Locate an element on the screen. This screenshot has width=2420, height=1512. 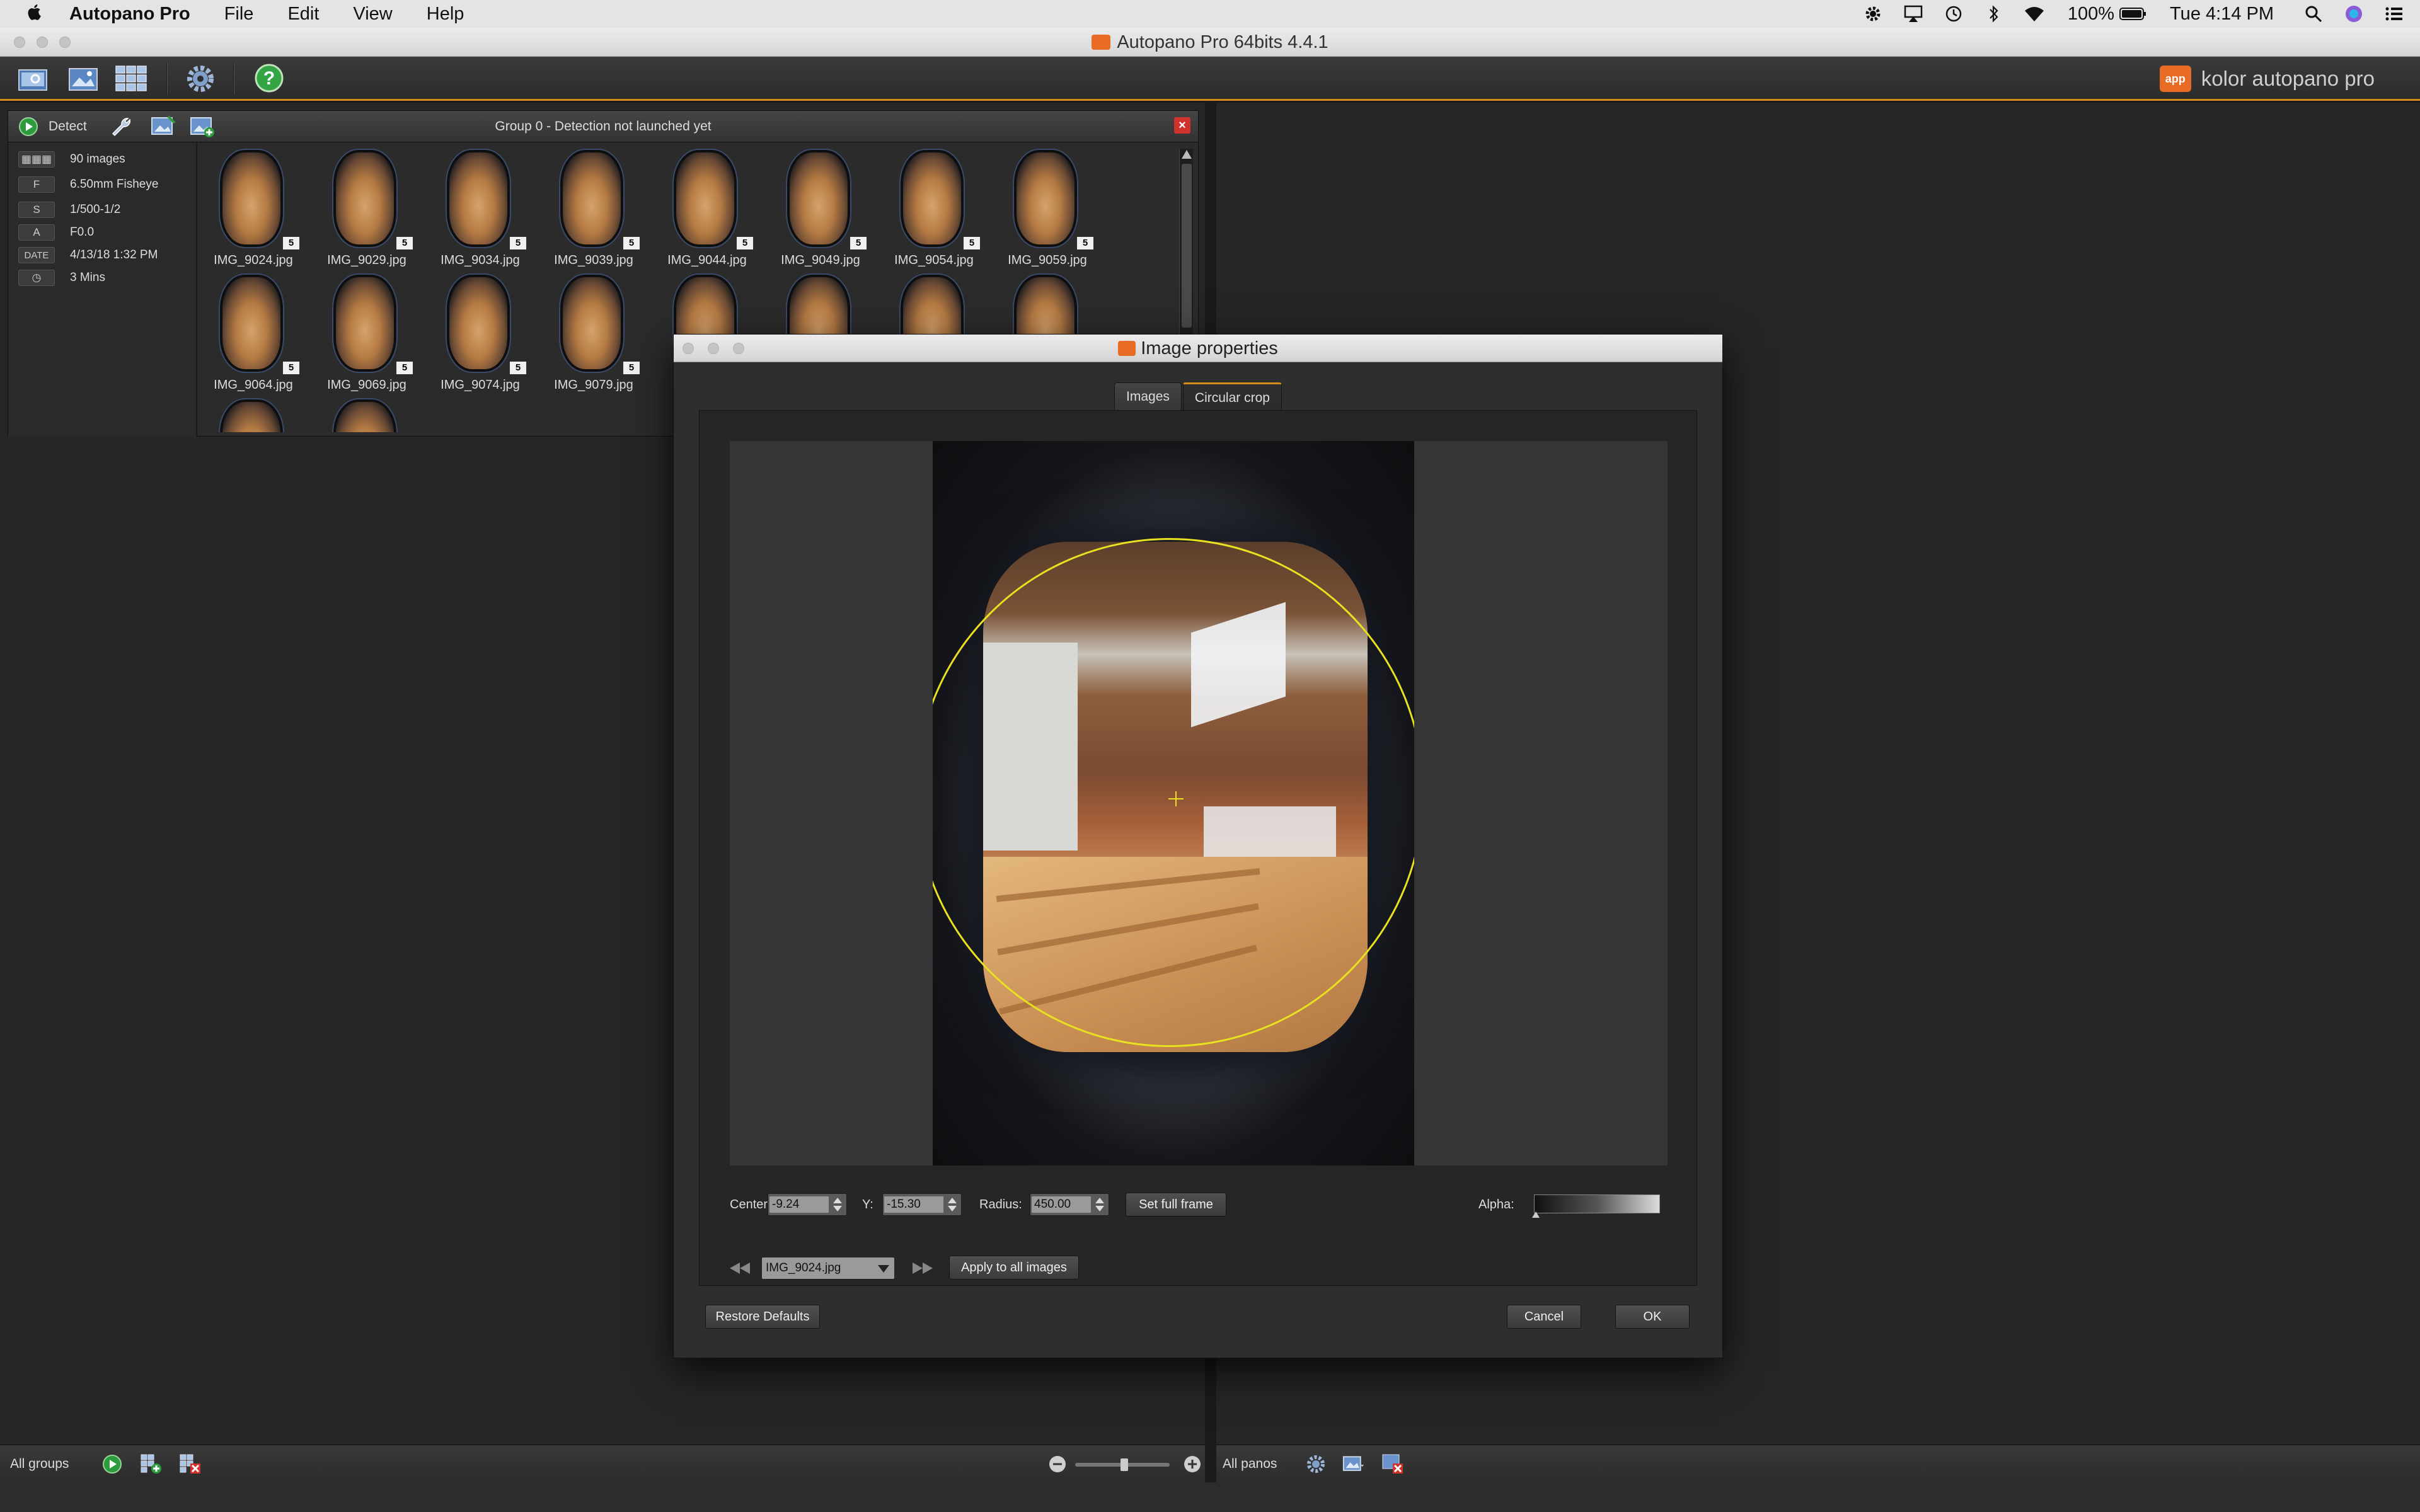
dialog-titlebar: Image properties is located at coordinates (1198, 348).